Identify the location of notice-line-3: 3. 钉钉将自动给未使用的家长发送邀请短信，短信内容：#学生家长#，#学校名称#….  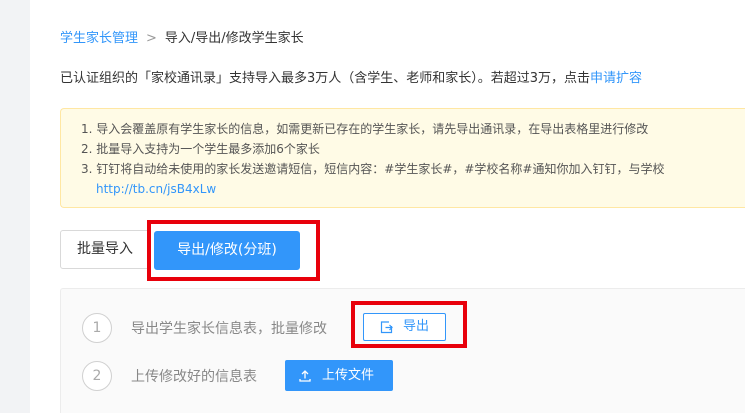
(373, 169).